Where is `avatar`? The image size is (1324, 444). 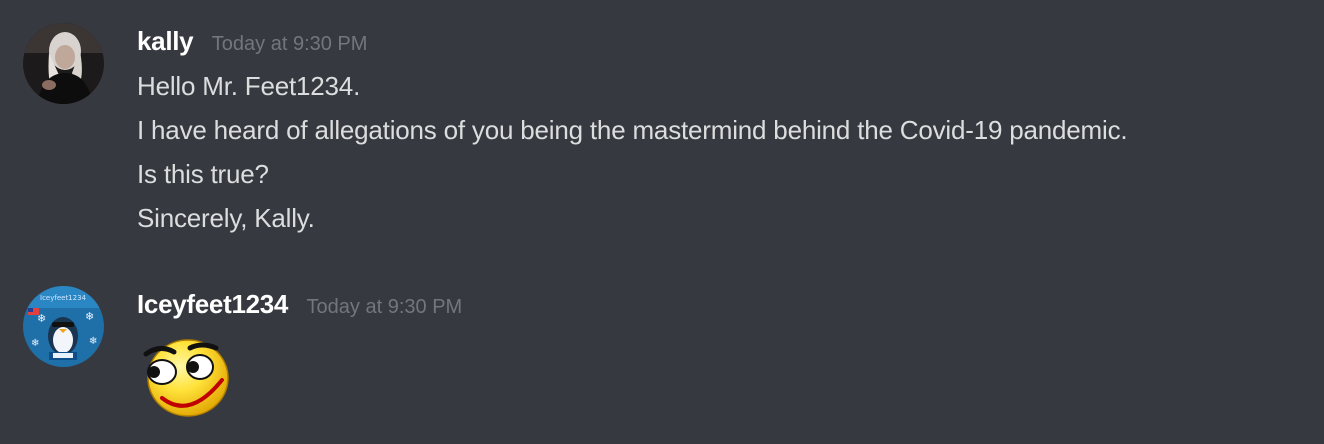 avatar is located at coordinates (63, 63).